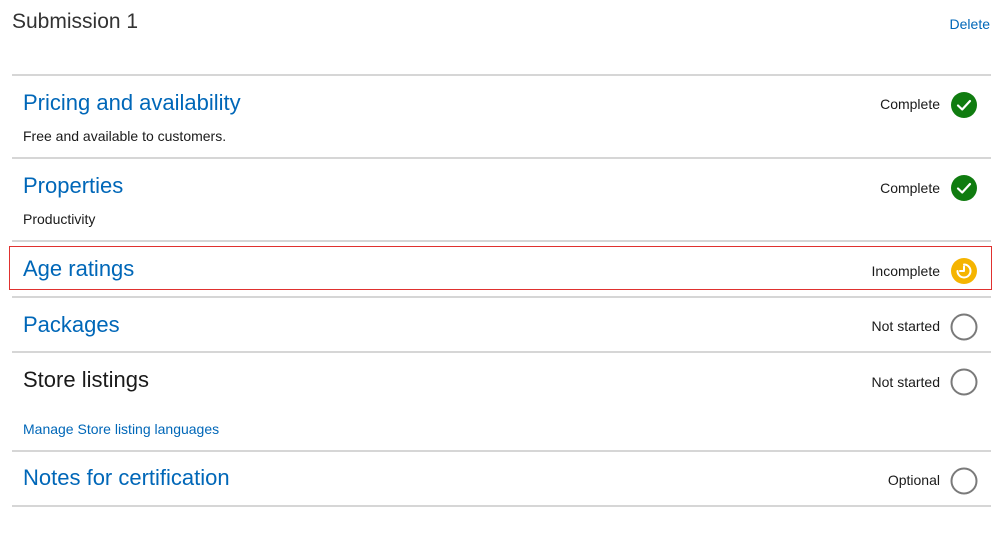 The image size is (999, 533). I want to click on section-properties-status: Complete, so click(910, 188).